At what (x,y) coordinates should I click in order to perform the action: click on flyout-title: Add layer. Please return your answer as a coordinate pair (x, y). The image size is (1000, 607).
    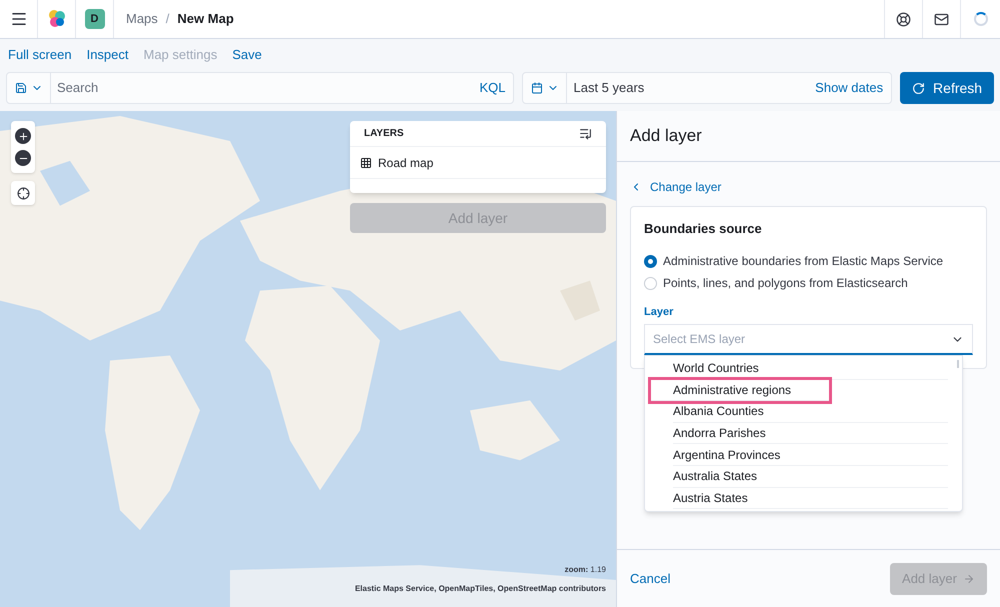
    Looking at the image, I should click on (666, 136).